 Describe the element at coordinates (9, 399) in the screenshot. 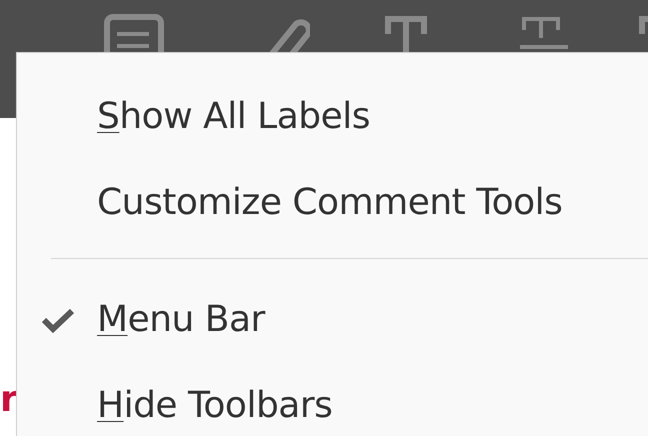

I see `page-text-fragment: r` at that location.